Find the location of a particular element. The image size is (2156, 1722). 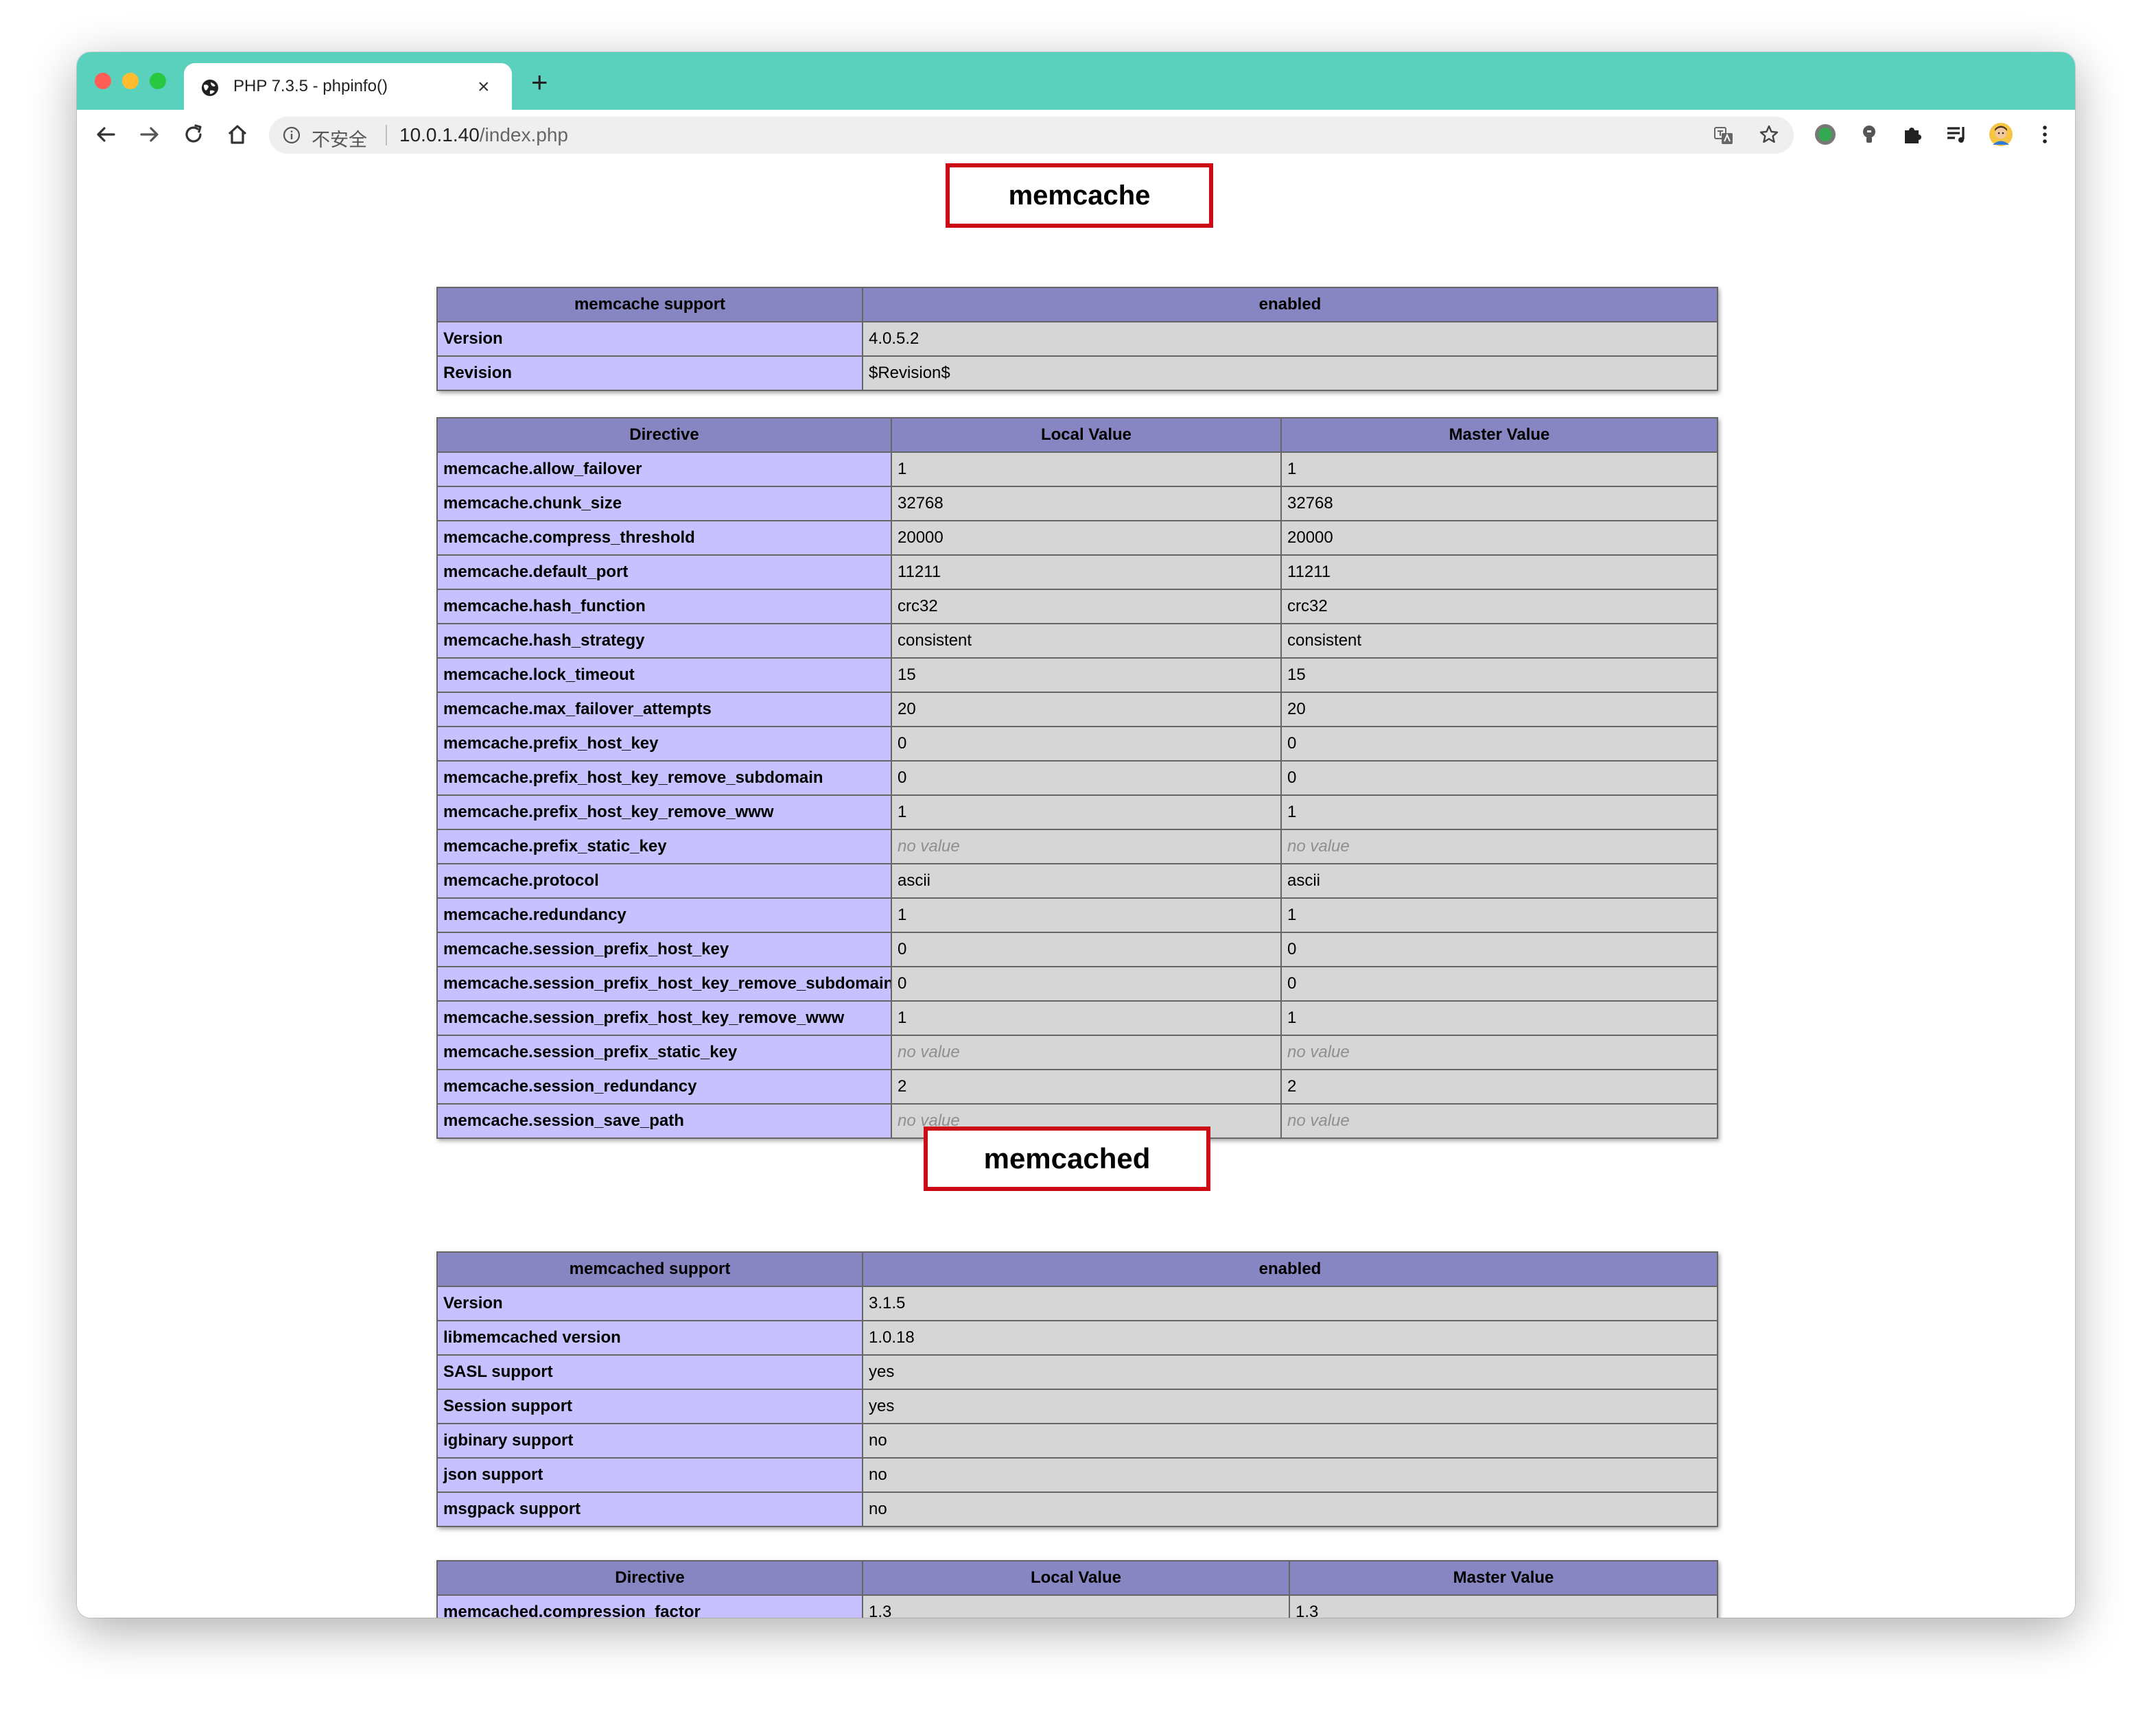

table-row: memcache.redundancy 1 1 is located at coordinates (1077, 915).